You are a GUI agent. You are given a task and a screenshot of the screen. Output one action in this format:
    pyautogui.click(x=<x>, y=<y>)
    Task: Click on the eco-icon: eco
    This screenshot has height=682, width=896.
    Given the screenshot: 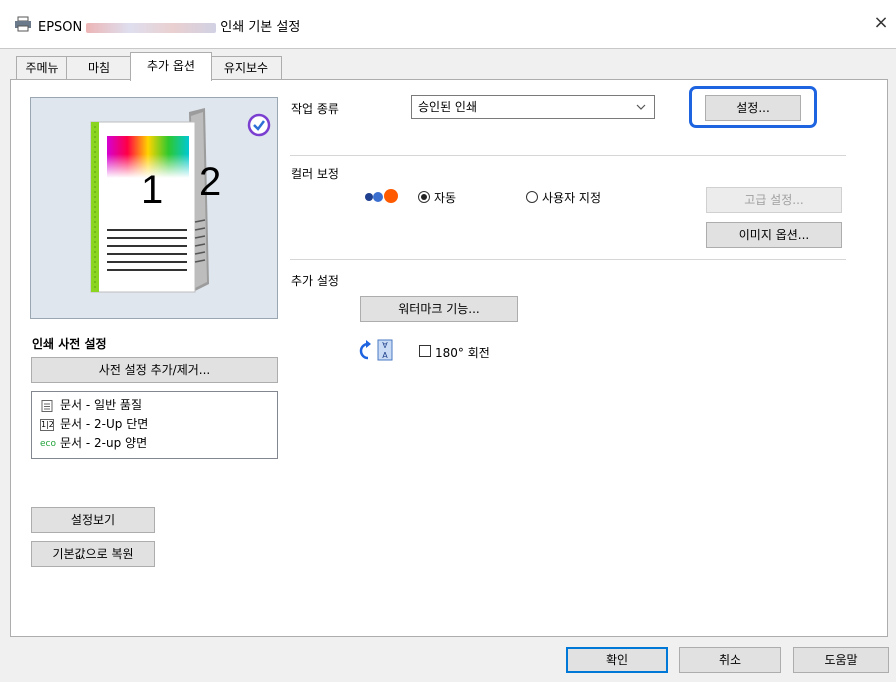 What is the action you would take?
    pyautogui.click(x=48, y=443)
    